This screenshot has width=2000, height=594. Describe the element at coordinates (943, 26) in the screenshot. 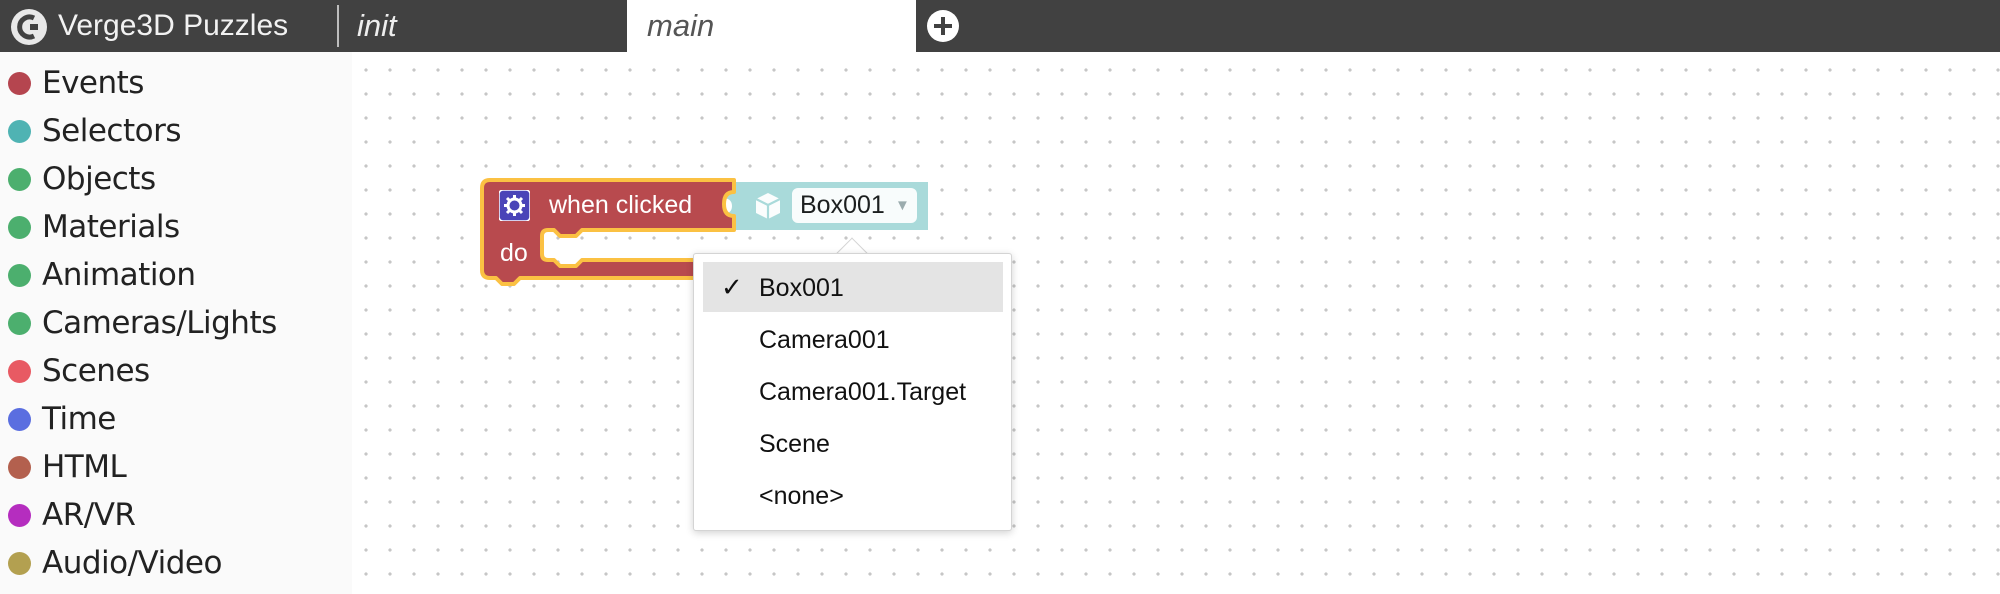

I see `add-tab-icon` at that location.